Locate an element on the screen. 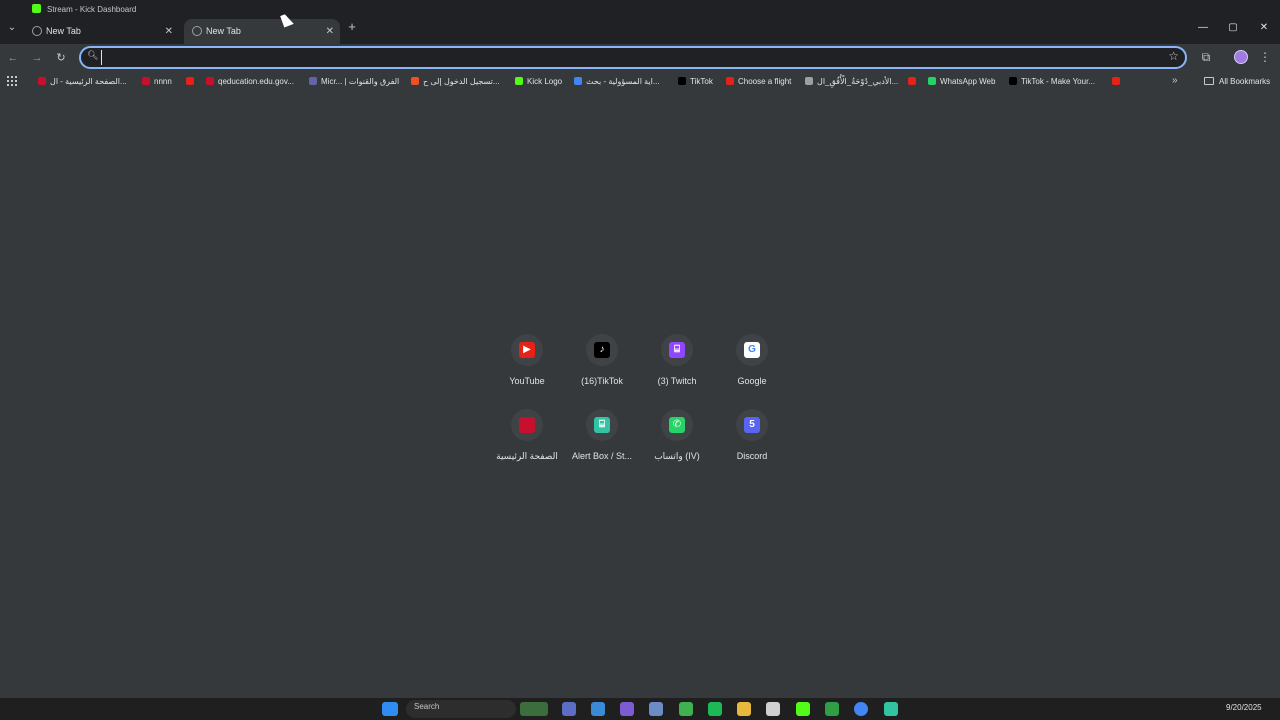 The image size is (1280, 720). all-bookmarks-label: All Bookmarks is located at coordinates (1245, 81).